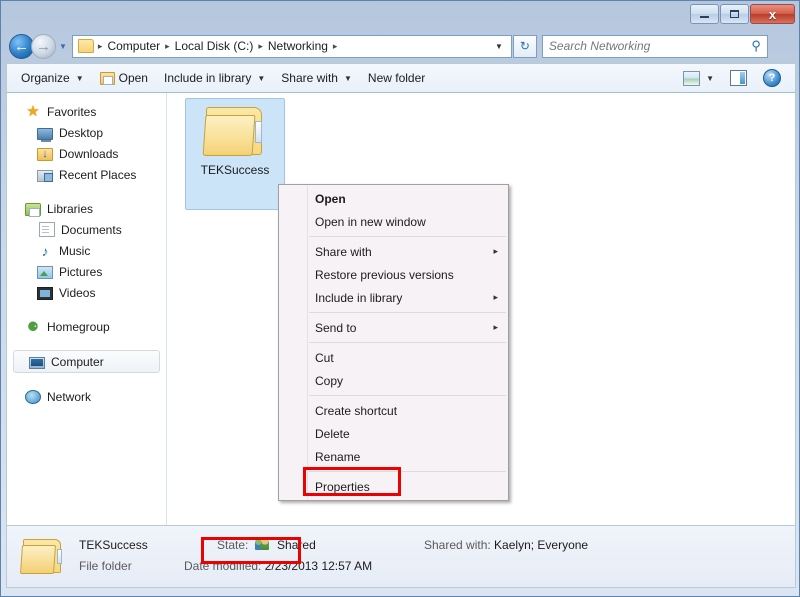 The image size is (800, 597). I want to click on file-item-label: TEKSuccess, so click(235, 170).